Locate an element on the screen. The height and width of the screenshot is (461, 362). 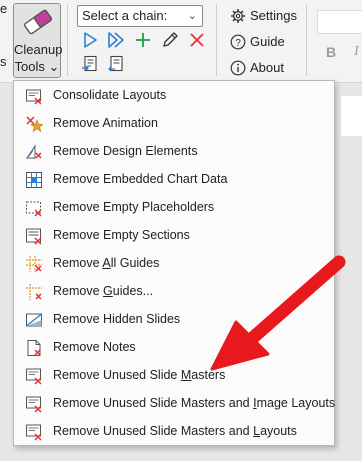
font-name-box is located at coordinates (339, 22).